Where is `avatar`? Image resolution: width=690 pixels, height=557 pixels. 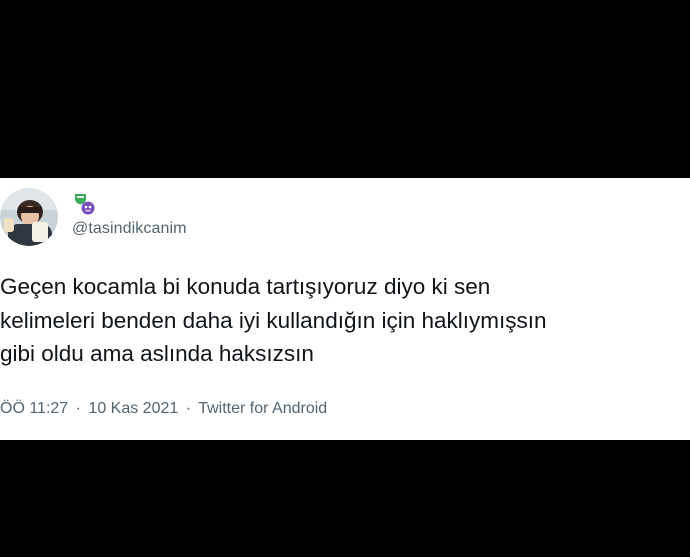
avatar is located at coordinates (29, 217).